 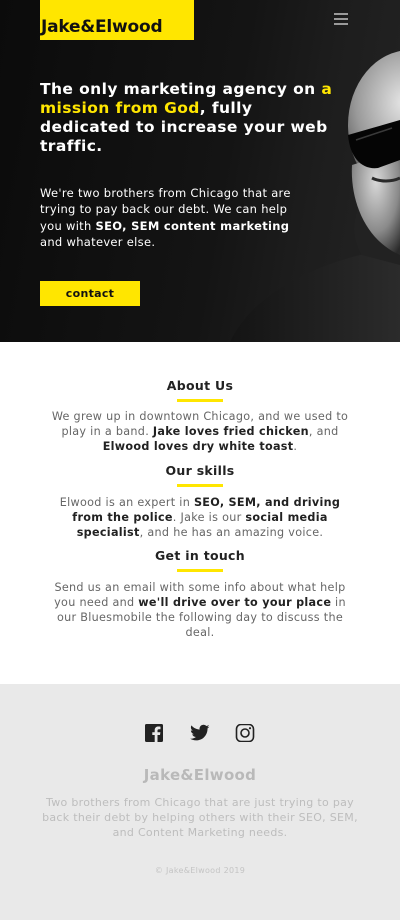 What do you see at coordinates (126, 502) in the screenshot?
I see `skills-text-part: Elwood is an expert in` at bounding box center [126, 502].